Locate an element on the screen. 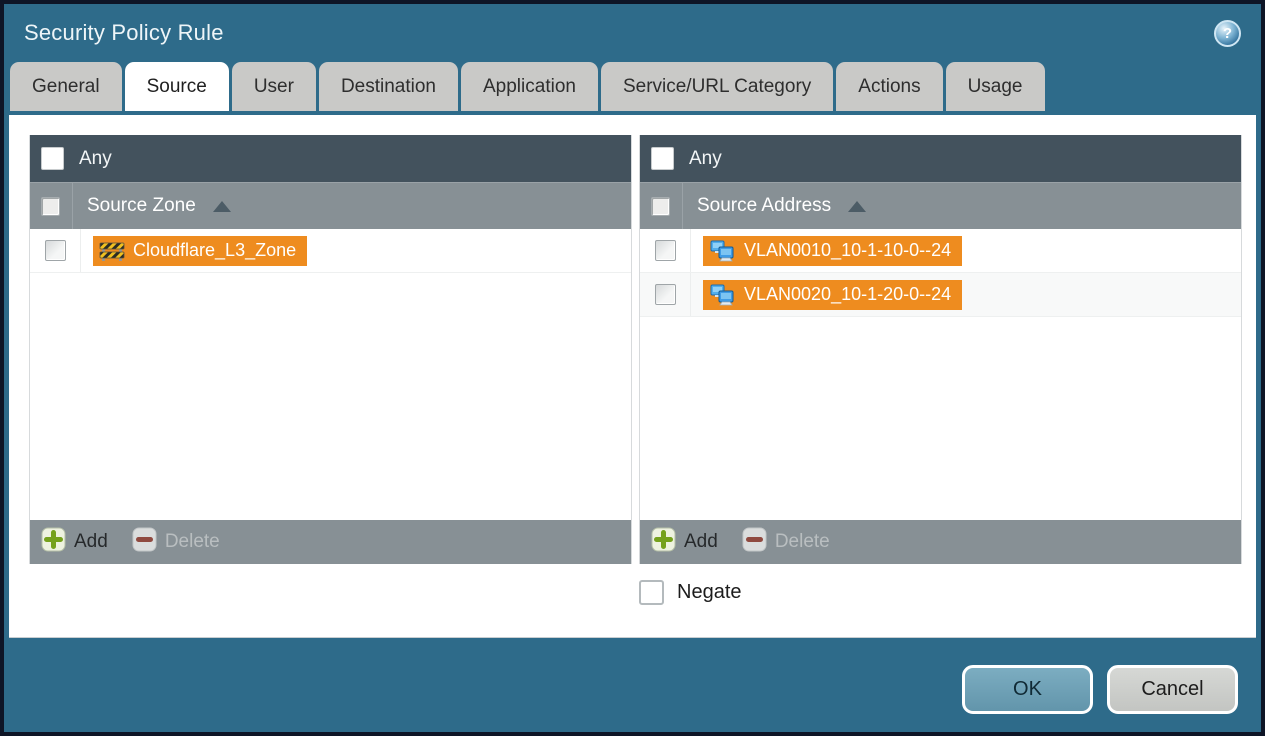 This screenshot has height=736, width=1265. source-zone-column-label: Source Zone is located at coordinates (141, 205).